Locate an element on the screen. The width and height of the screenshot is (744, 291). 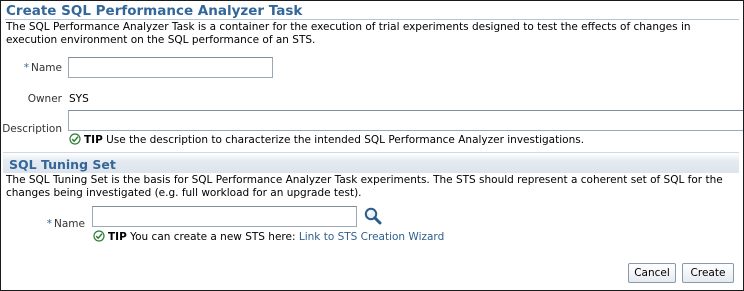
sts-name-label-text: Name is located at coordinates (69, 224).